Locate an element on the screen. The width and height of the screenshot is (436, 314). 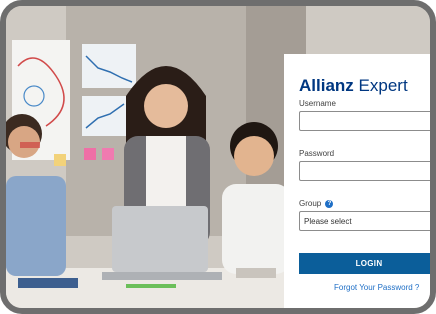
password-label: Password is located at coordinates (317, 153).